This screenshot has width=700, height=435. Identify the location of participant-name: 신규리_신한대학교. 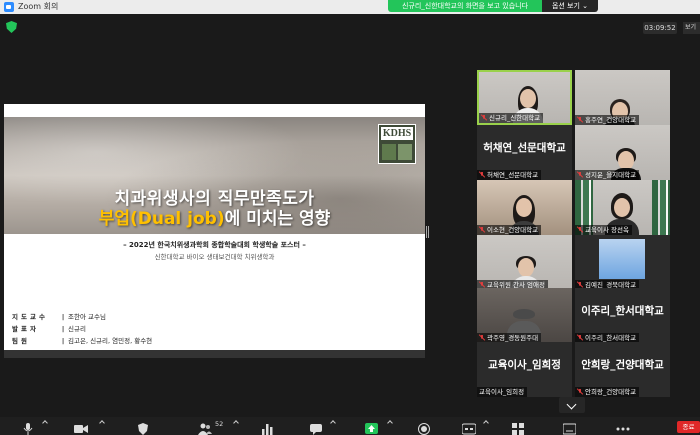
(511, 118).